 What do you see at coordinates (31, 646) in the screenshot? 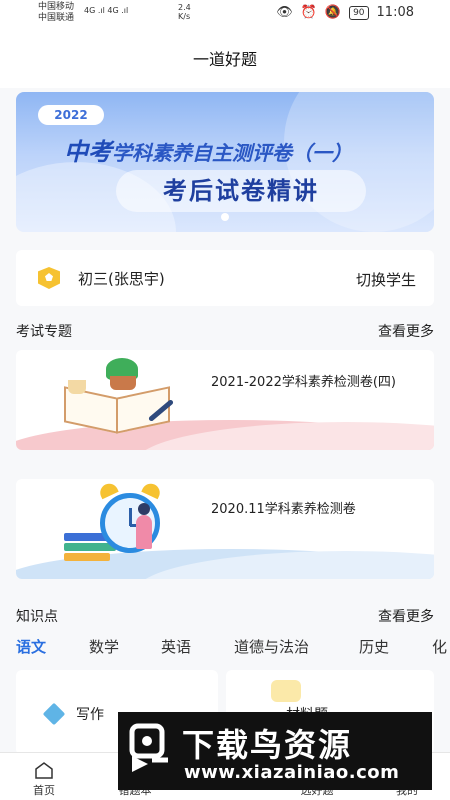
I see `tab-chinese: 语文` at bounding box center [31, 646].